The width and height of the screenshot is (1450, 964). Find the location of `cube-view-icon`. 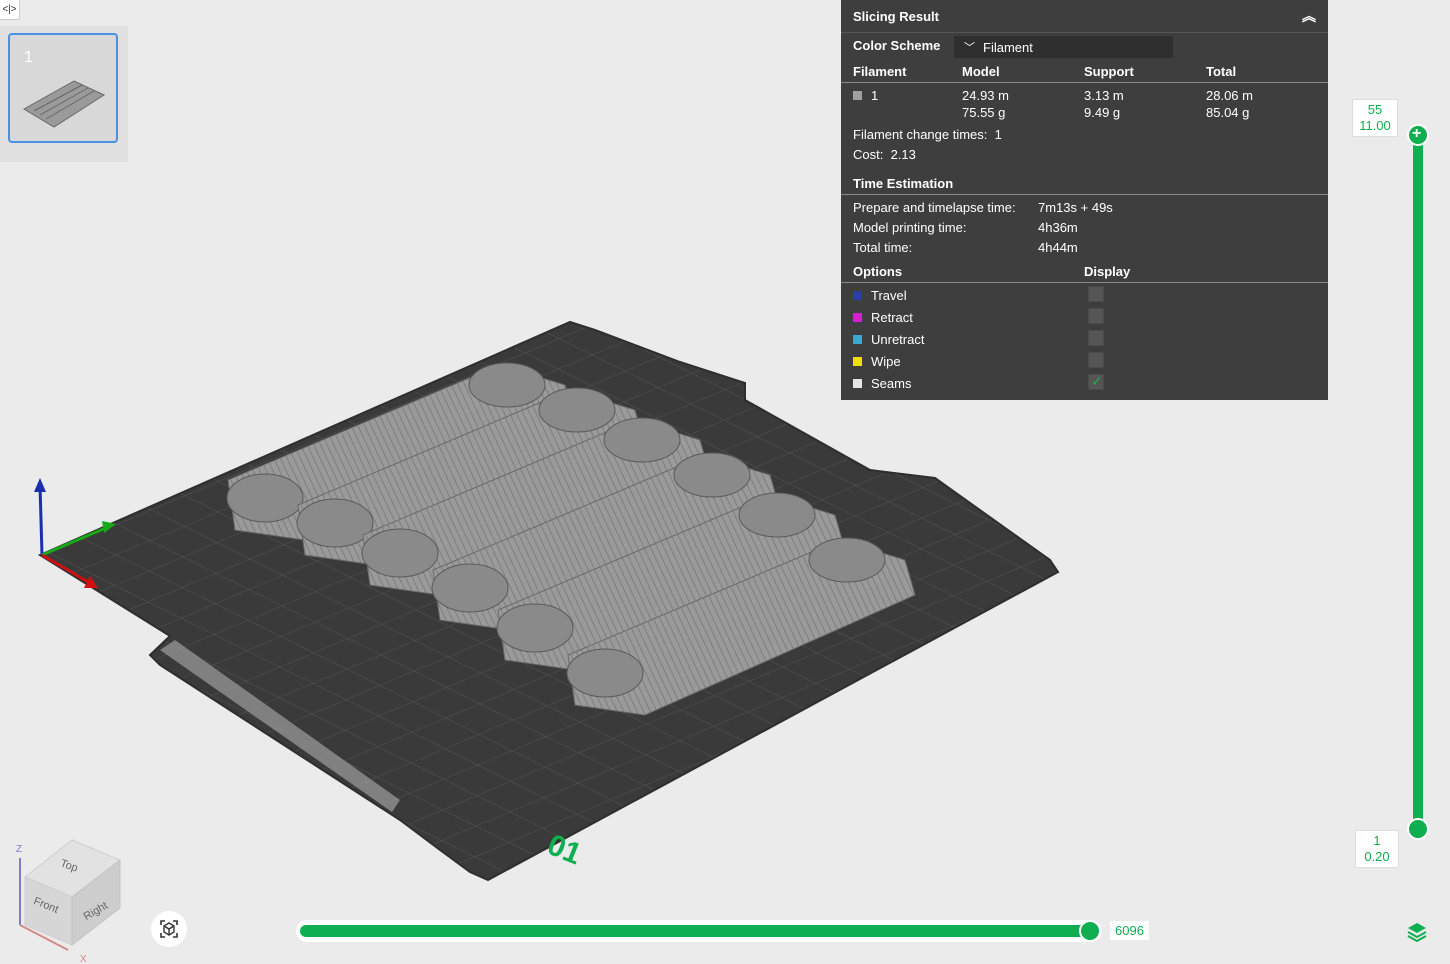

cube-view-icon is located at coordinates (169, 929).